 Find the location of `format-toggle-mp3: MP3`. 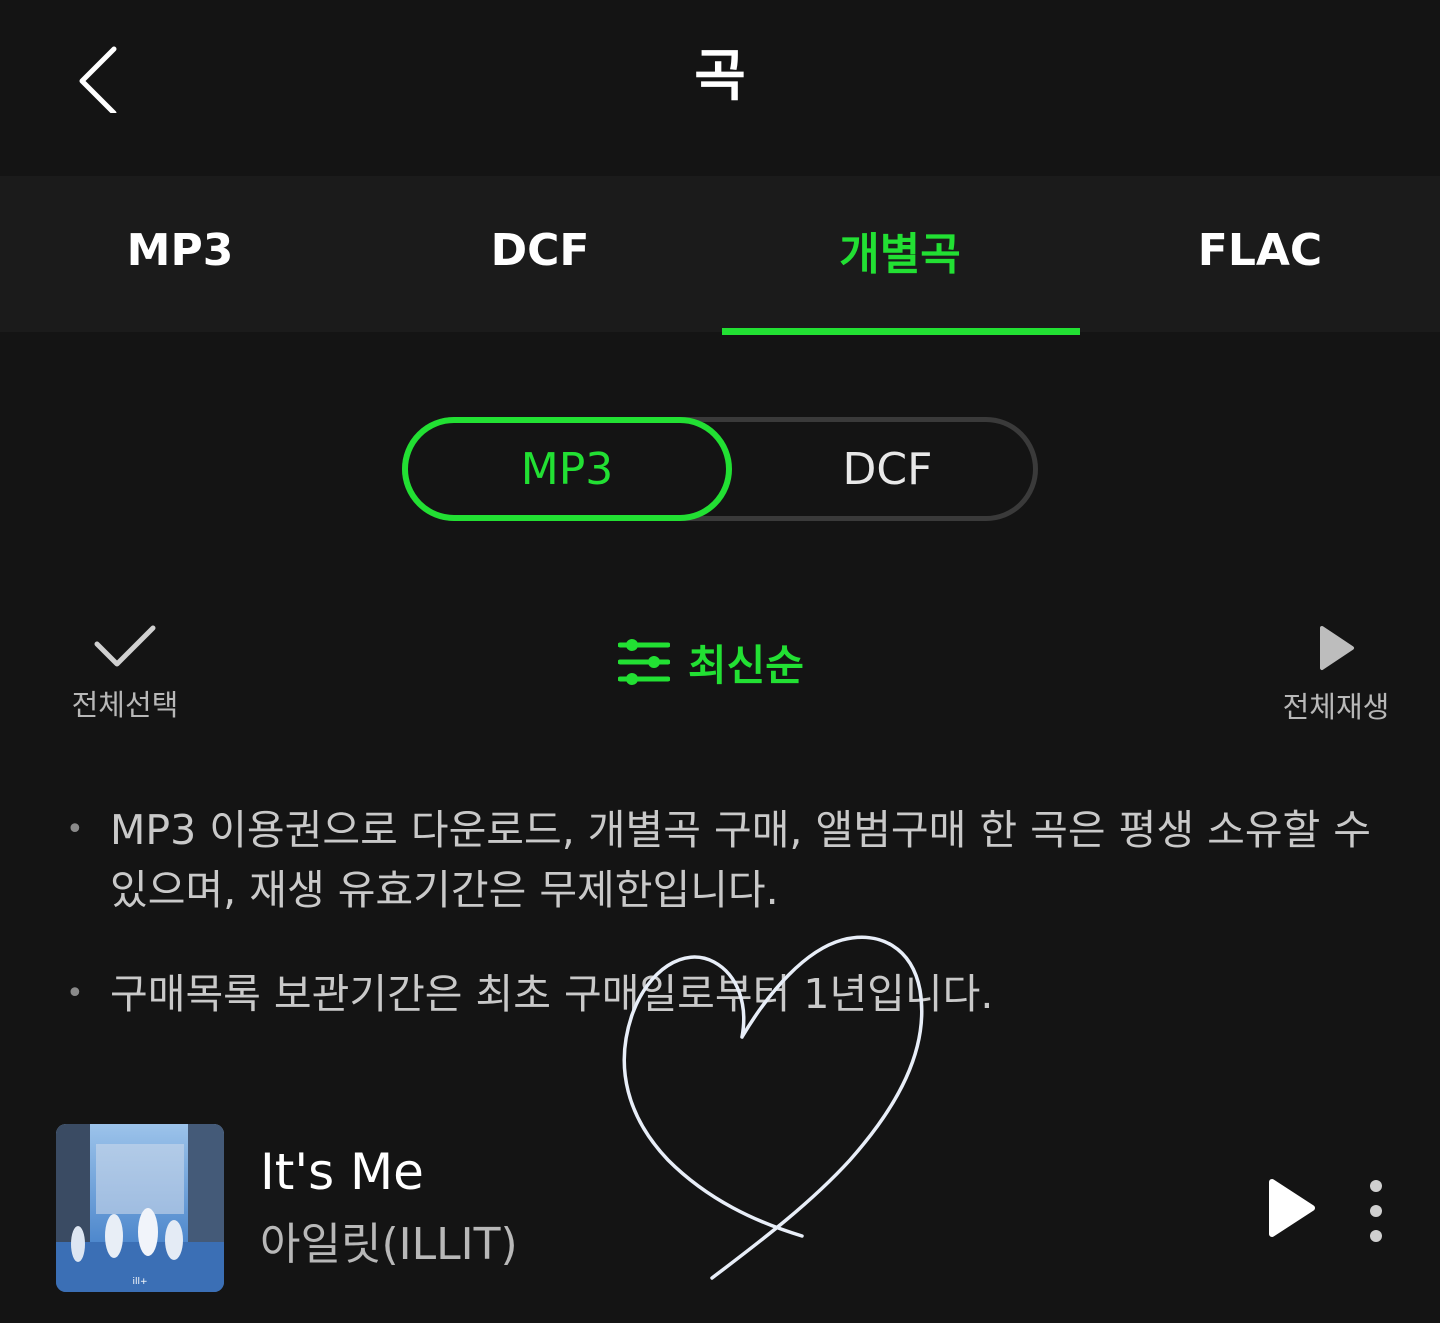

format-toggle-mp3: MP3 is located at coordinates (567, 469).